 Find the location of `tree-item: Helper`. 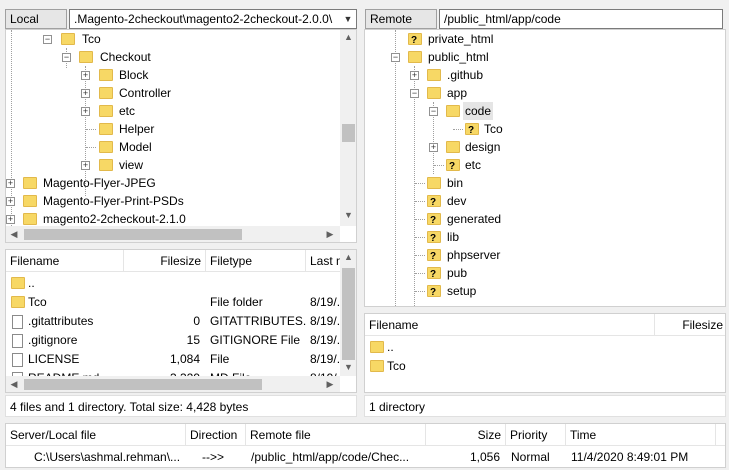

tree-item: Helper is located at coordinates (171, 129).